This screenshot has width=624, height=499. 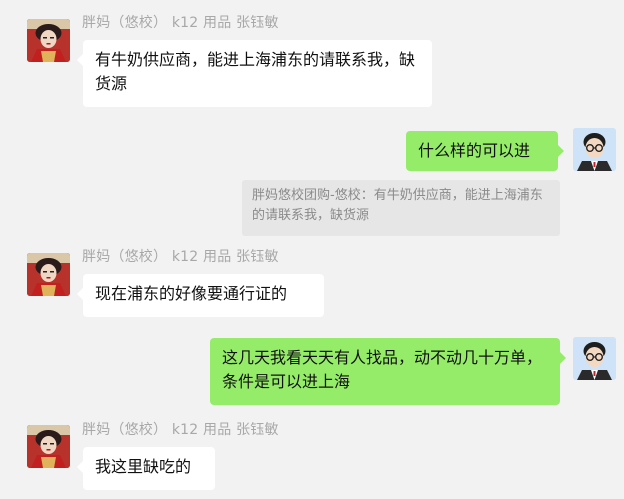 What do you see at coordinates (401, 208) in the screenshot?
I see `quoted-message: 胖妈悠校团购-悠校：有牛奶供应商，能进上海浦东的请联系我，缺货源` at bounding box center [401, 208].